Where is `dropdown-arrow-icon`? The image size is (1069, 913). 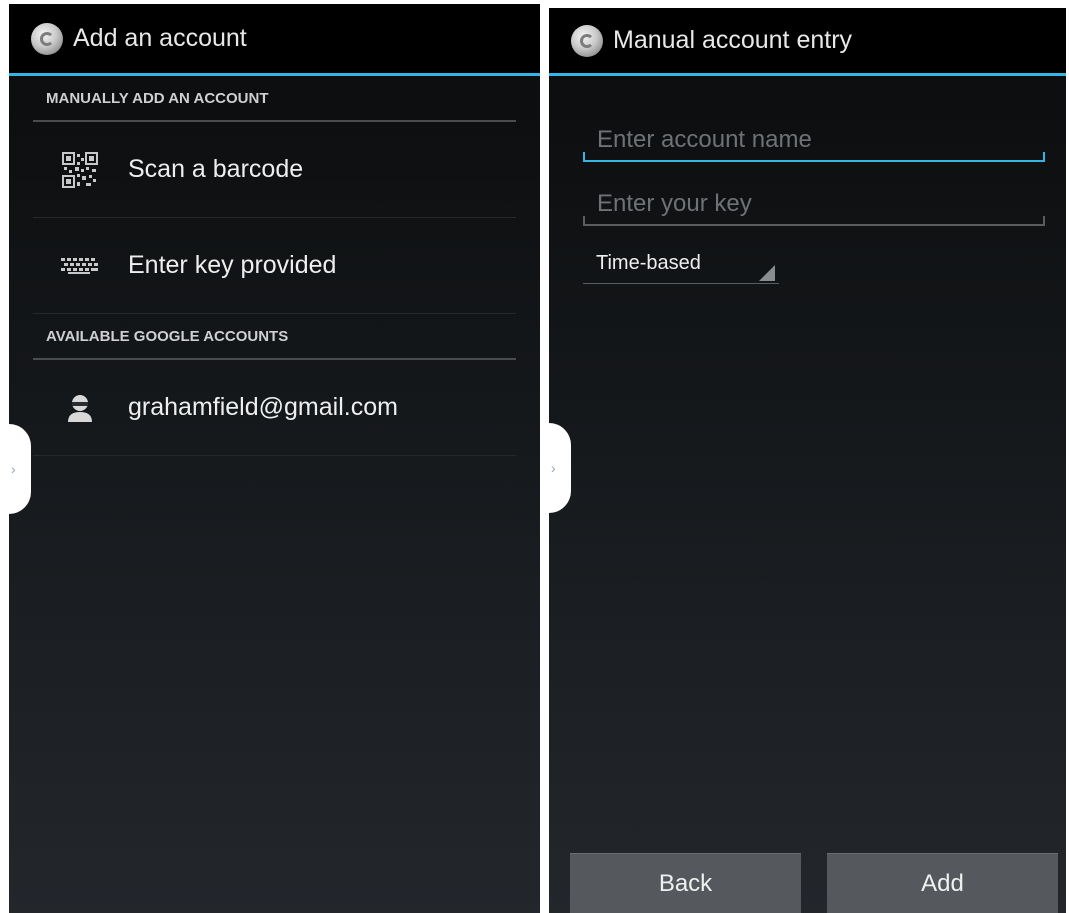
dropdown-arrow-icon is located at coordinates (767, 273).